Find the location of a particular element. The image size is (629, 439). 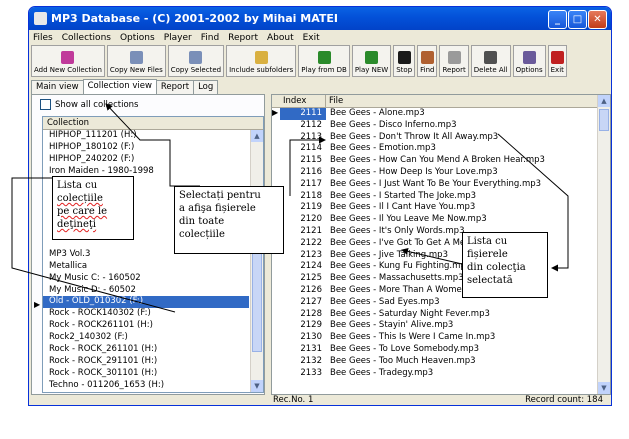

list-item: Rock - ROCK_301101 (H:) is located at coordinates (146, 374).